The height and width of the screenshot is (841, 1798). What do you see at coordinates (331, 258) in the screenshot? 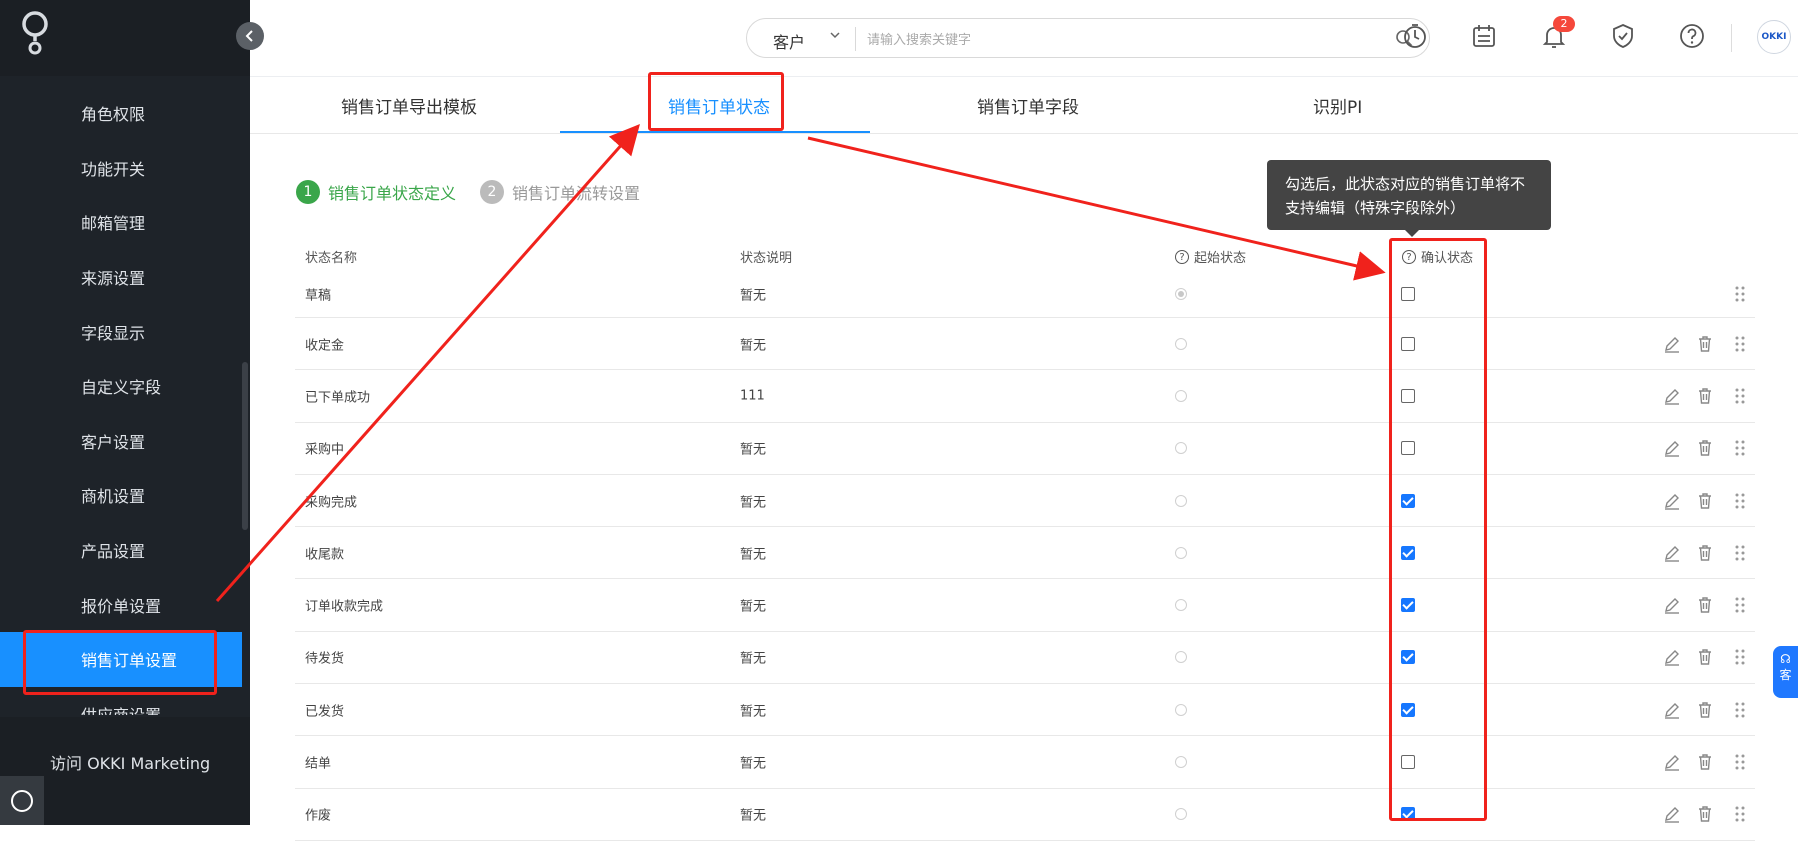
I see `column-header-name: 状态名称` at bounding box center [331, 258].